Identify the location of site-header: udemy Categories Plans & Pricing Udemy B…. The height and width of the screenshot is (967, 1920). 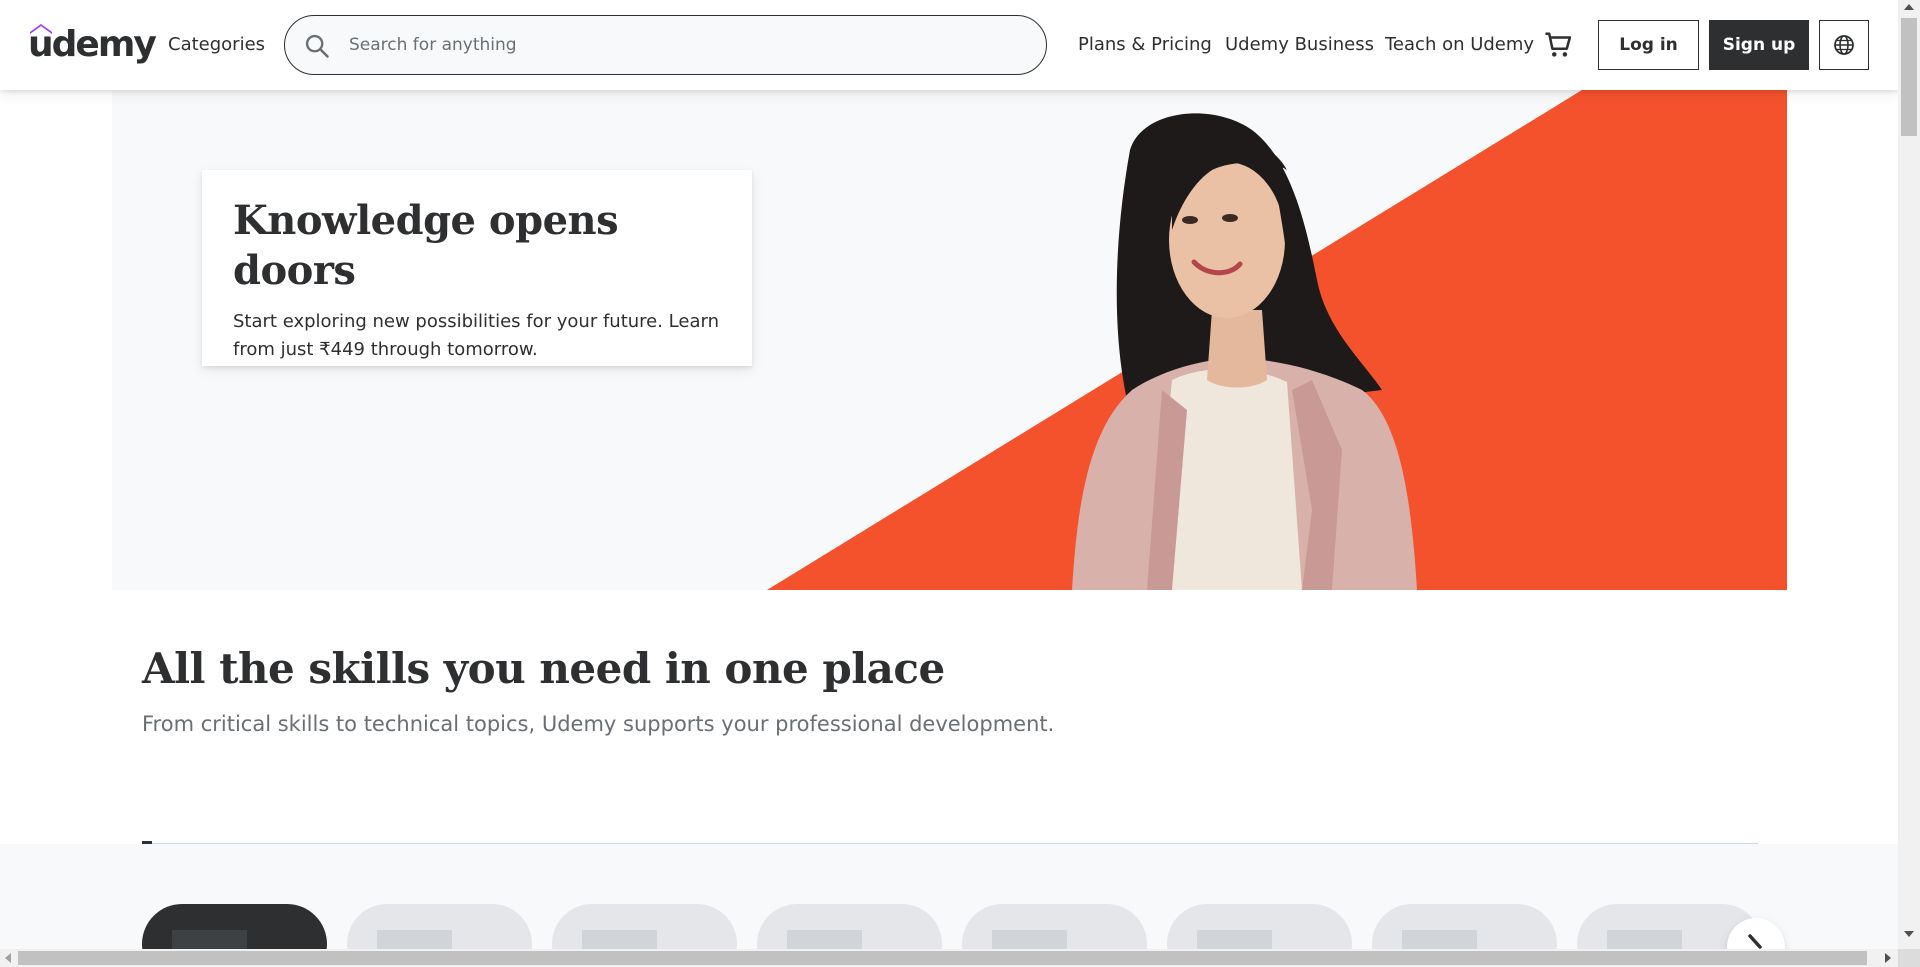
(949, 45).